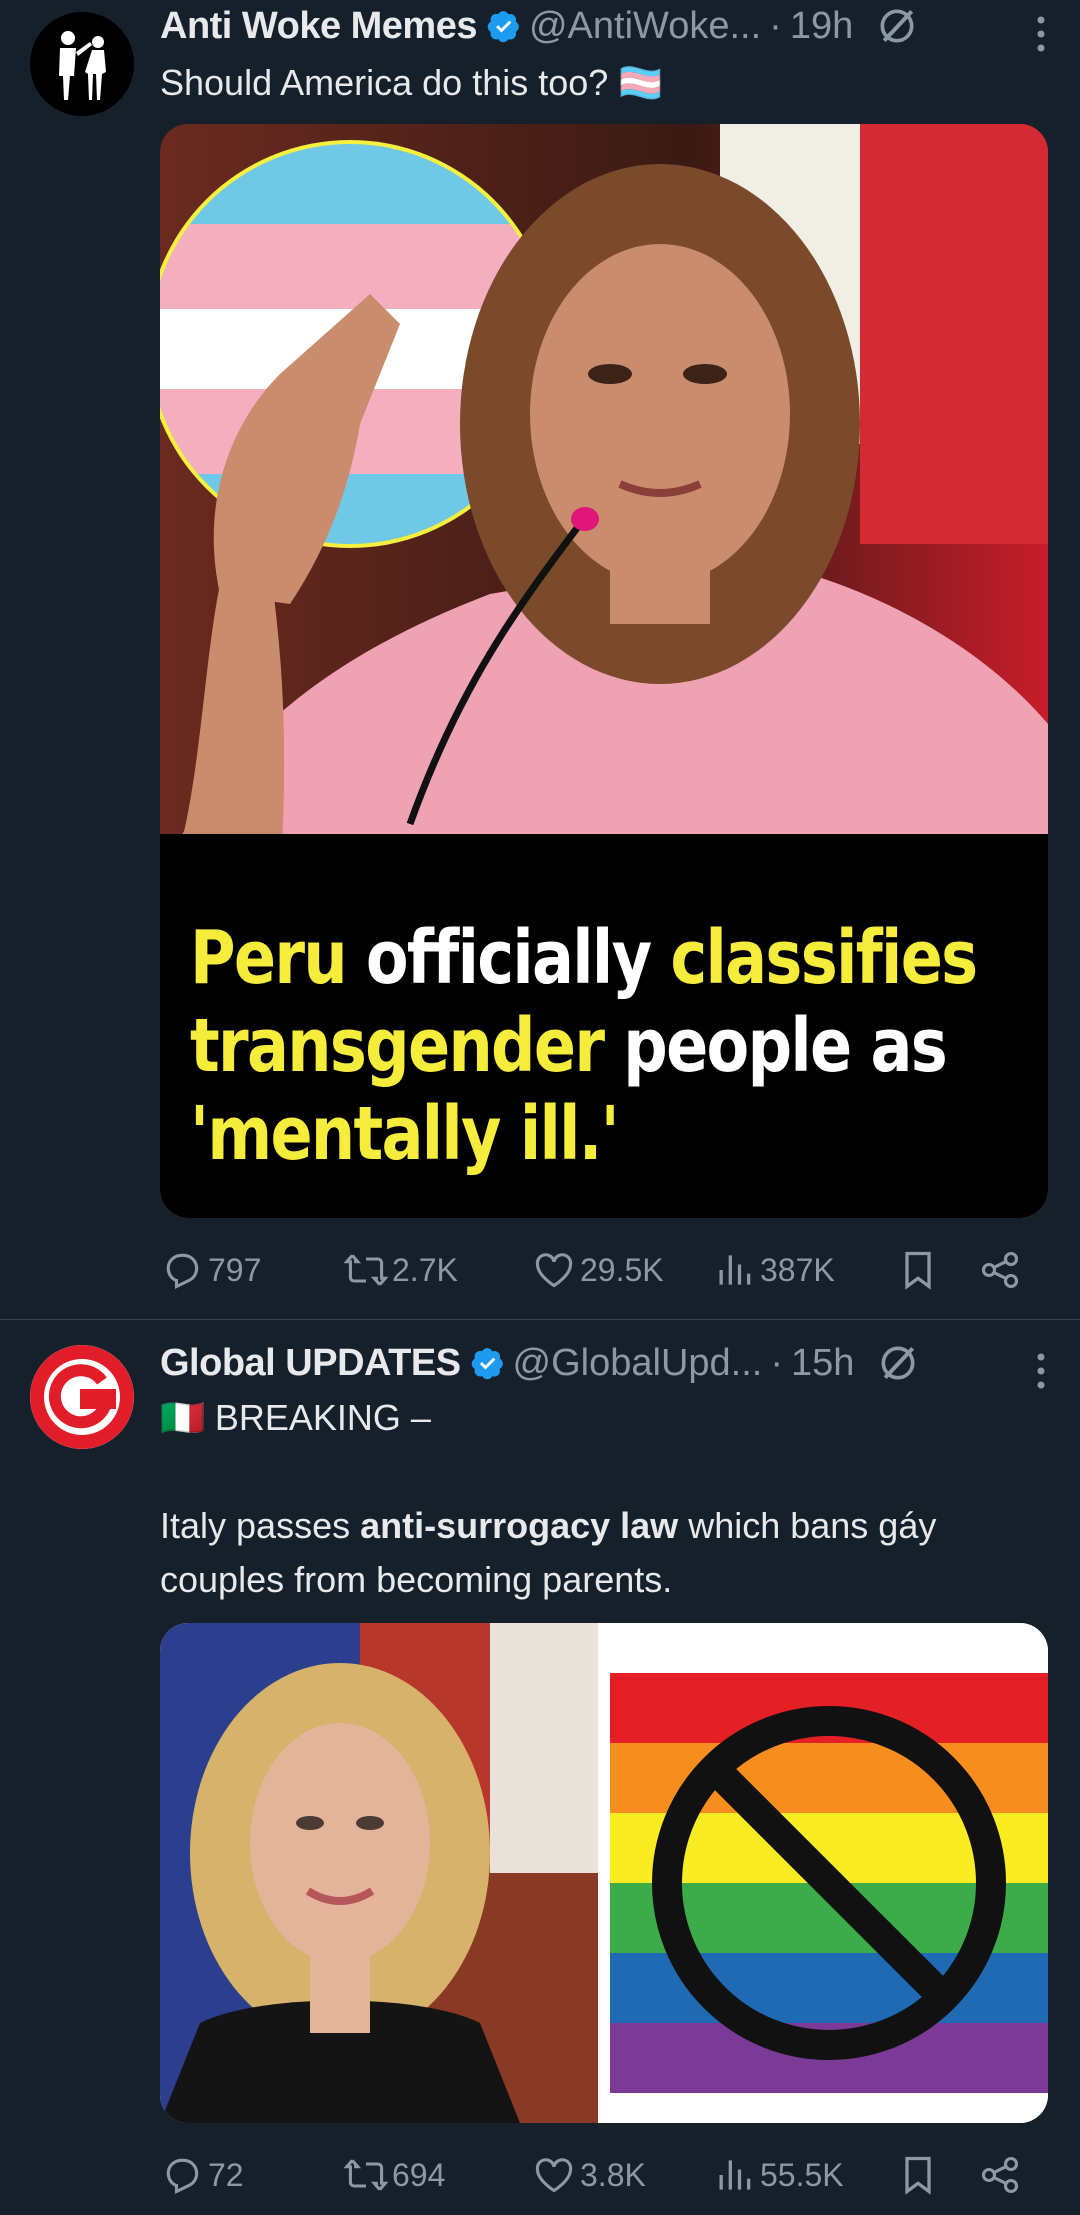 The width and height of the screenshot is (1080, 2215). What do you see at coordinates (235, 1269) in the screenshot?
I see `reply-count: 797` at bounding box center [235, 1269].